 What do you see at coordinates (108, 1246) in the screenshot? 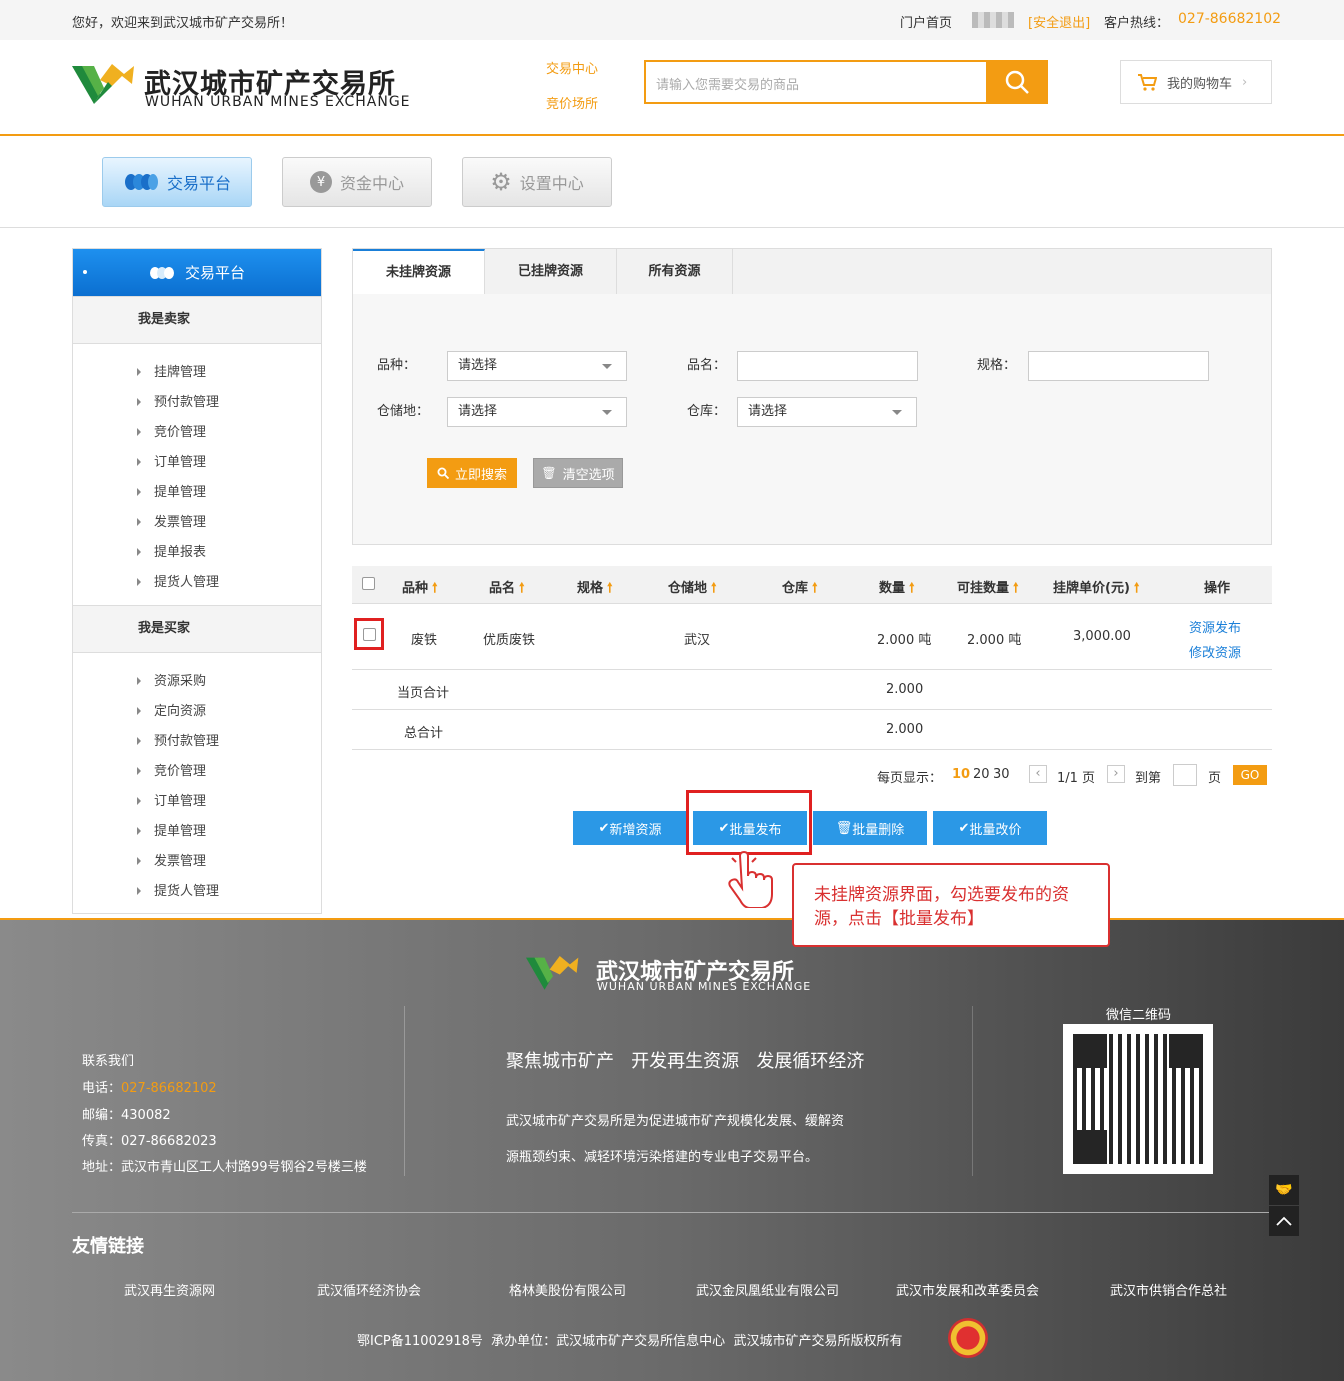
I see `friend-links-title: 友情链接` at bounding box center [108, 1246].